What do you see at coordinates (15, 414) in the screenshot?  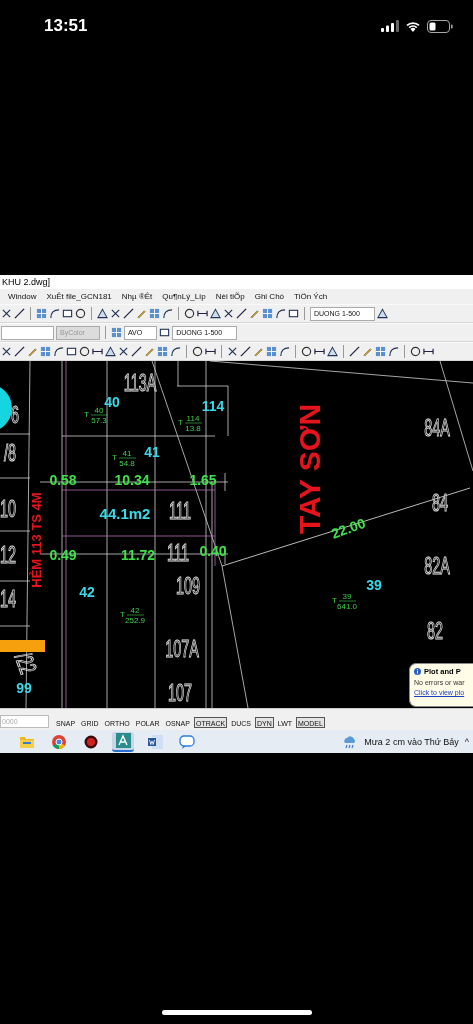 I see `house-number: 6` at bounding box center [15, 414].